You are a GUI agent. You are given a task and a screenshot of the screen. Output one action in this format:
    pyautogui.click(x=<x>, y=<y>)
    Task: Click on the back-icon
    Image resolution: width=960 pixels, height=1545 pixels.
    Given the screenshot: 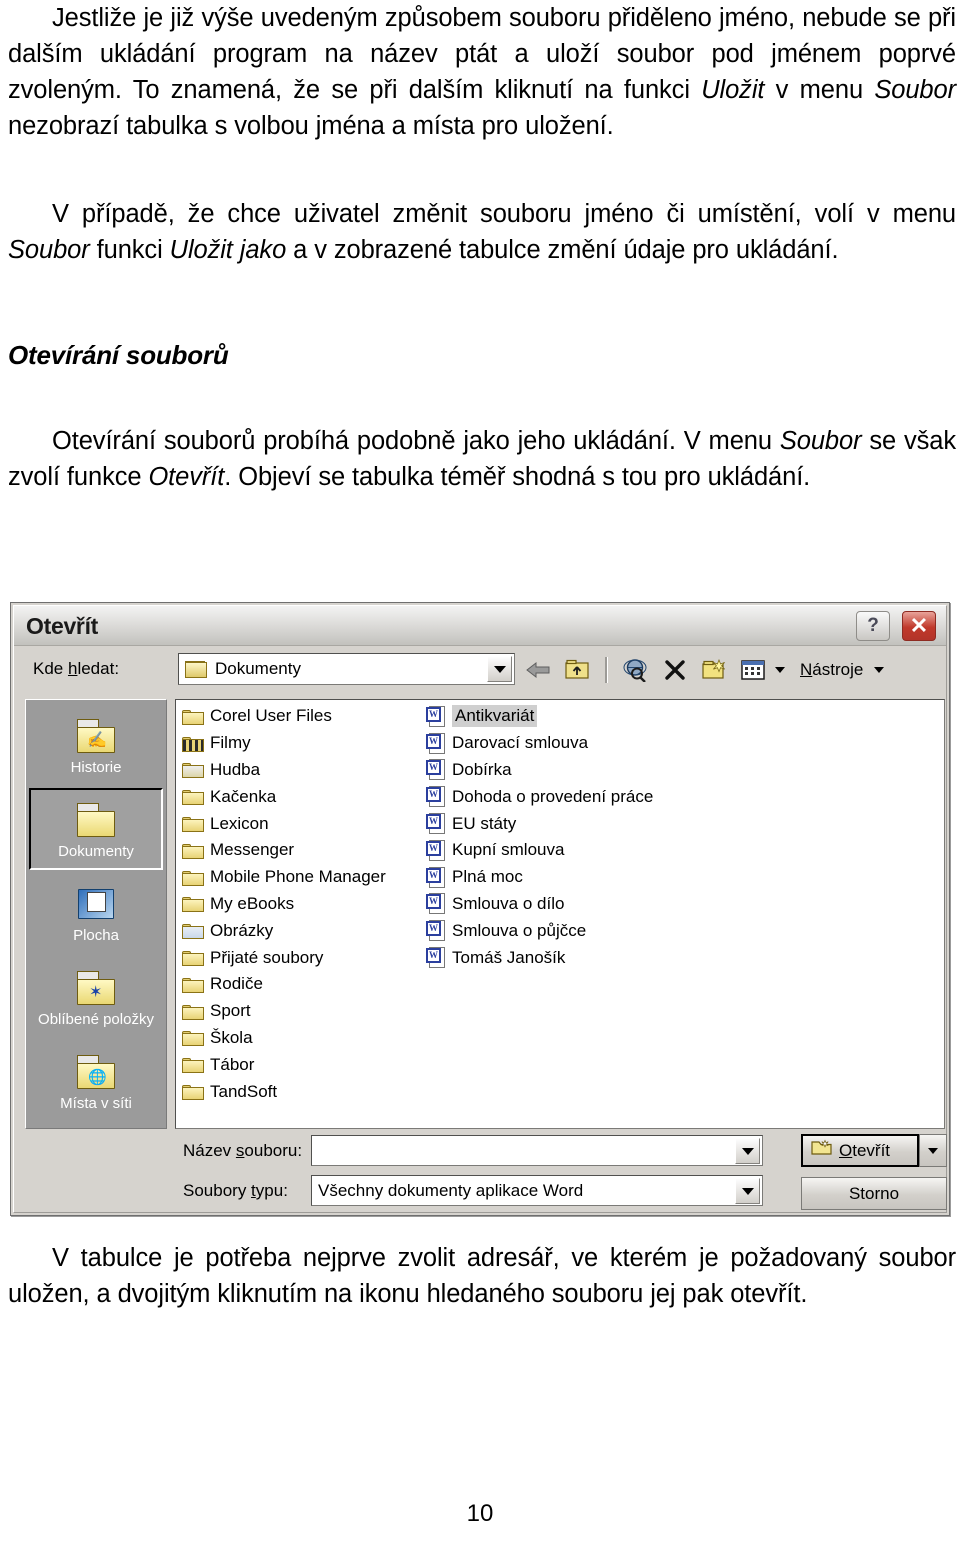 What is the action you would take?
    pyautogui.click(x=538, y=670)
    